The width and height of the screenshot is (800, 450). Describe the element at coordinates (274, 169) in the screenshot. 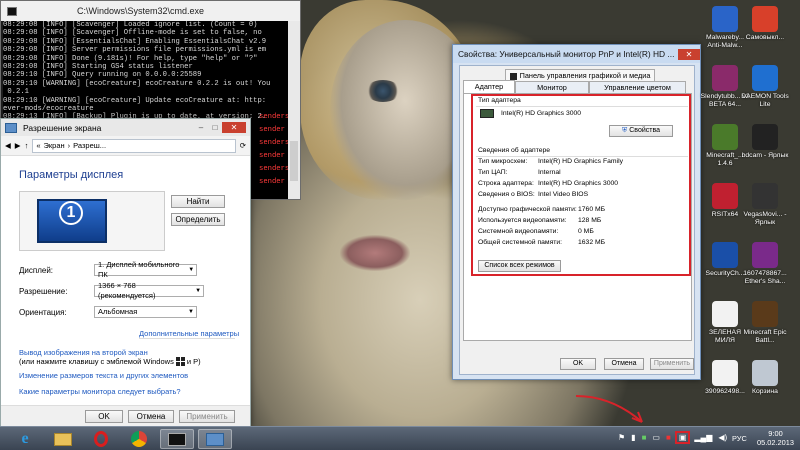

I see `console-red-fragment: senders` at that location.